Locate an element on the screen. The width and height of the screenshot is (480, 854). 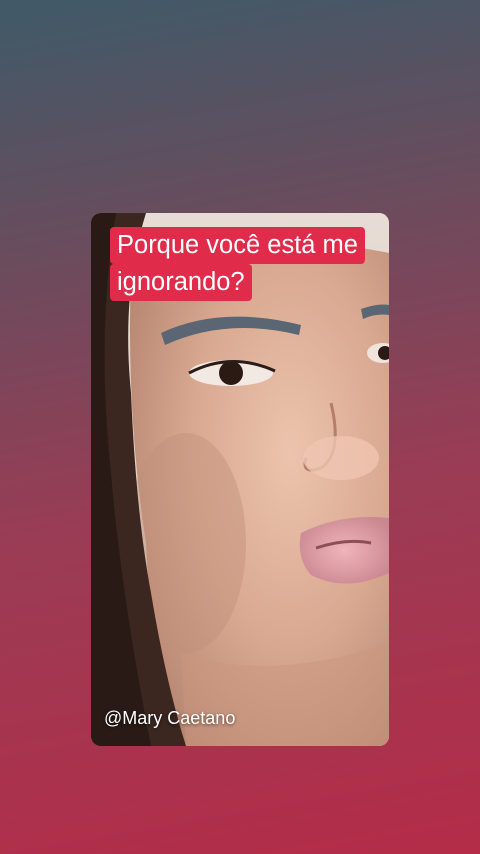
creator-handle-watermark: @Mary Caetano is located at coordinates (170, 718).